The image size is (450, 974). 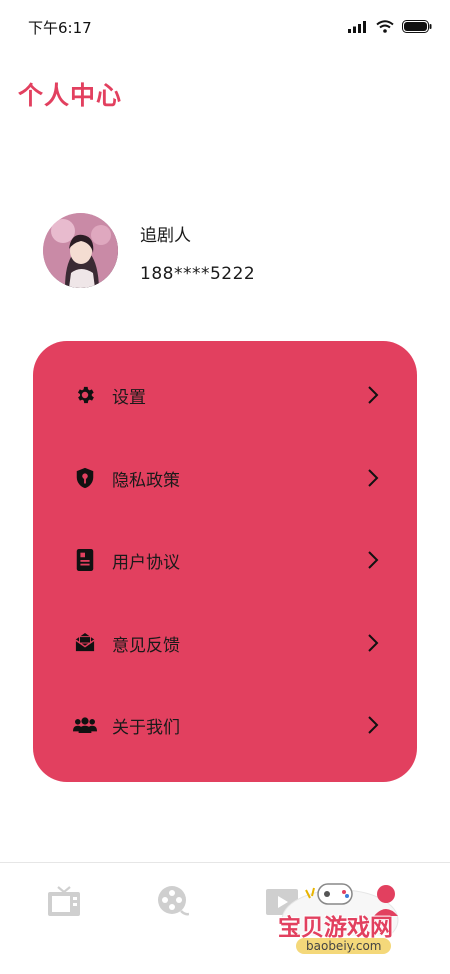 I want to click on battery-icon, so click(x=417, y=26).